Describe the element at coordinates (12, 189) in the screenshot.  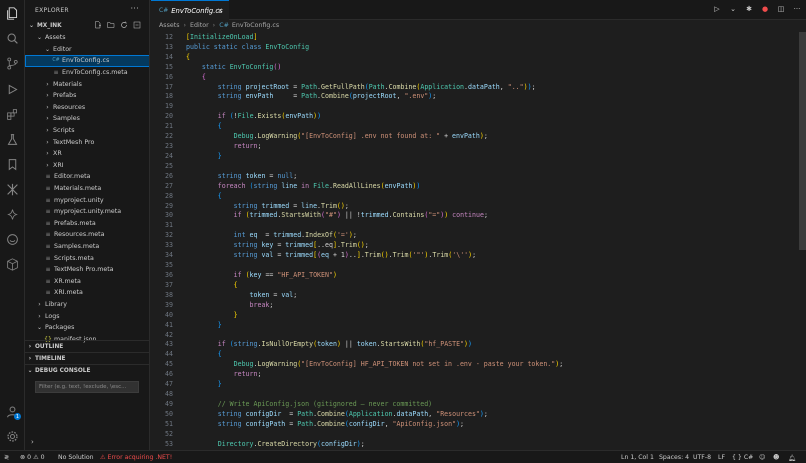
I see `unity-icon` at that location.